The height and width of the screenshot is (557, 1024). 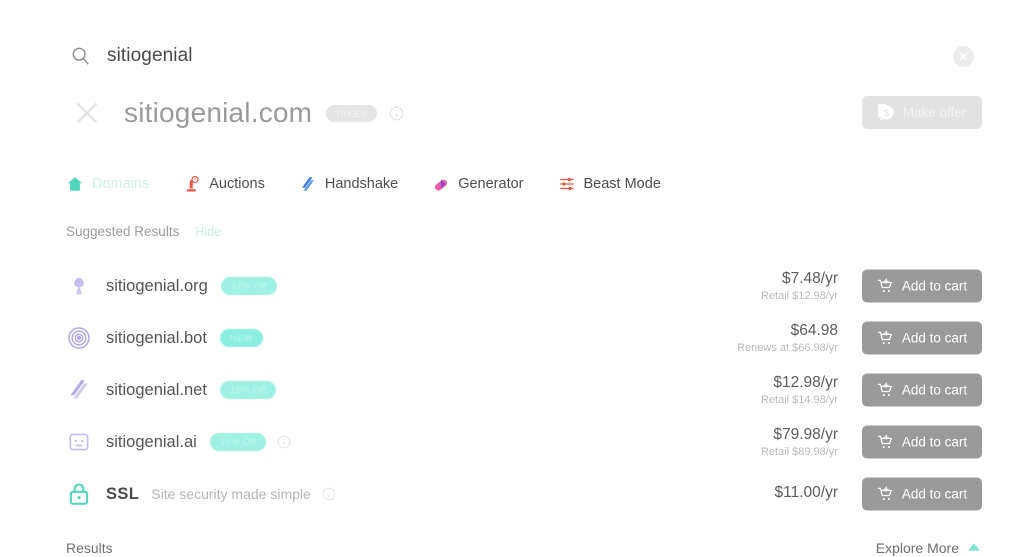 I want to click on search-input: sitiogenial, so click(x=150, y=56).